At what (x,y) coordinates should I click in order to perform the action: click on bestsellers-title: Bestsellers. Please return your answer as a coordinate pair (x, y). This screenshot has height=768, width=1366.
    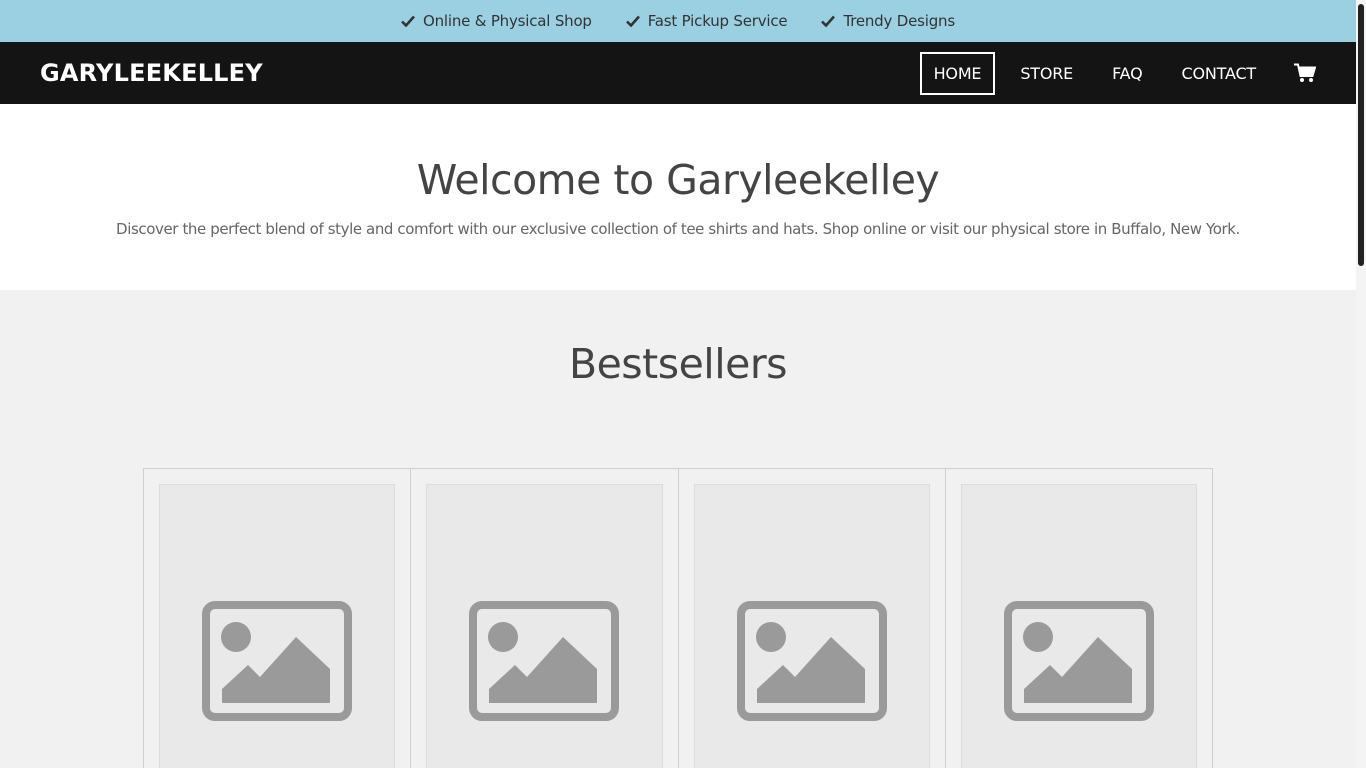
    Looking at the image, I should click on (678, 364).